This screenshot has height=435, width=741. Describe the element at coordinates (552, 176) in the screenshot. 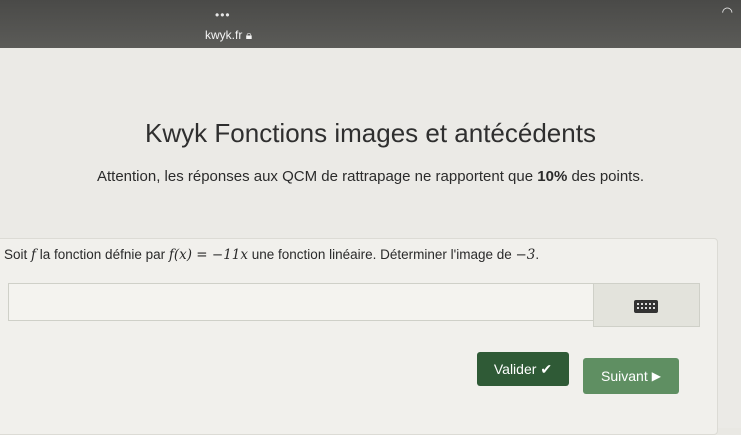

I see `notice-percentage: 10%` at that location.